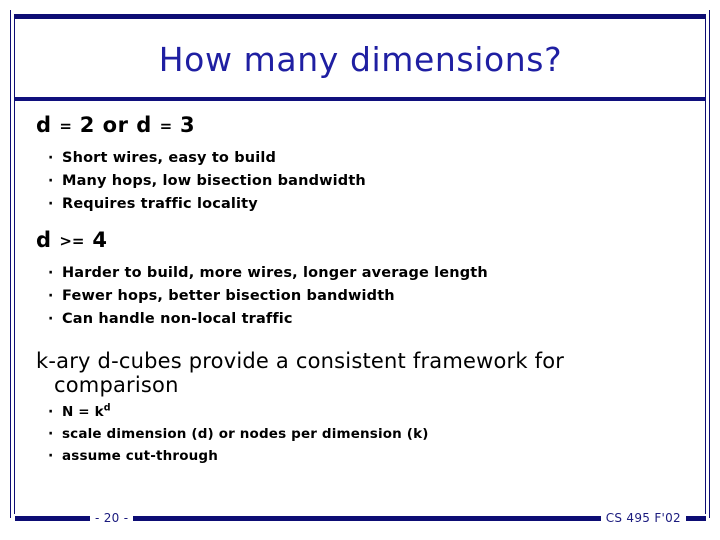  Describe the element at coordinates (367, 518) in the screenshot. I see `footer-rule-middle` at that location.